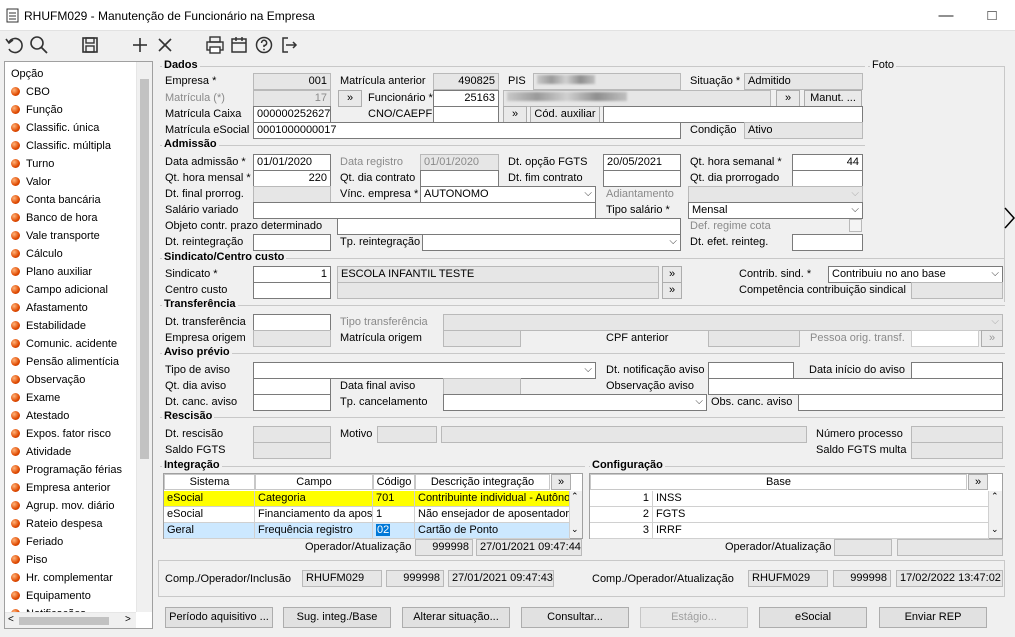  I want to click on option-item: Expos. fator risco, so click(61, 437).